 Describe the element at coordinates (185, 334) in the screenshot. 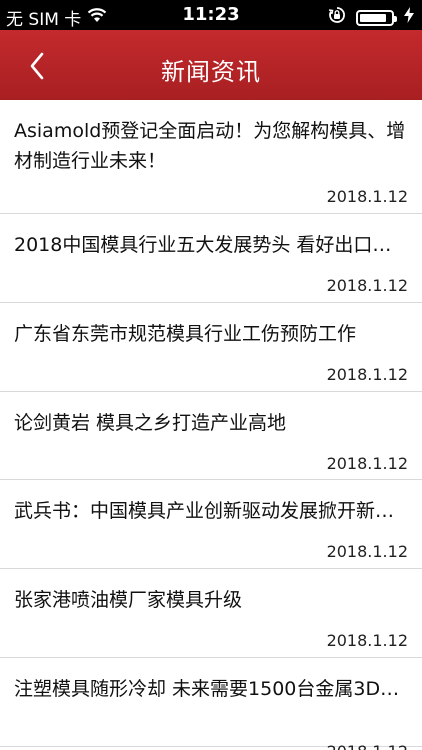

I see `news-title: 广东省东莞市规范模具行业工伤预防工作` at that location.